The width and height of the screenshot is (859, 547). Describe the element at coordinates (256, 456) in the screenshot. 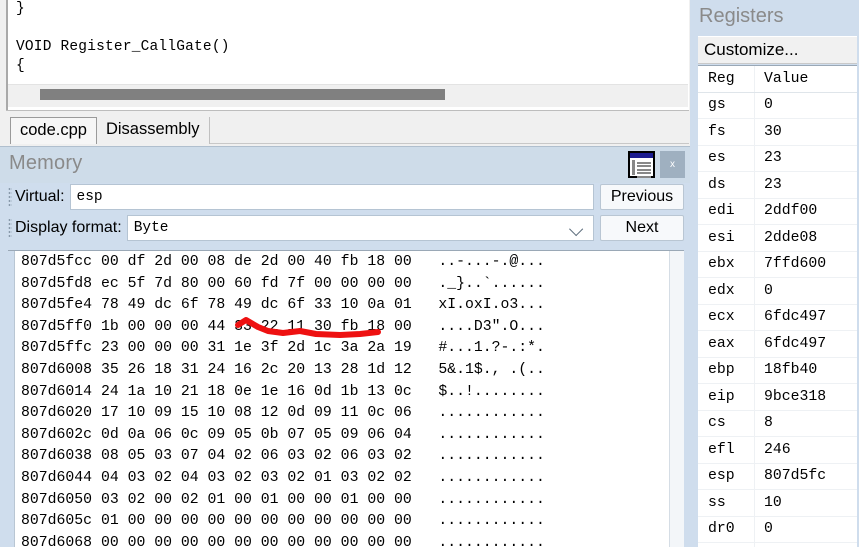

I see `memory-row-hex: 08 05 03 07 04 02 06 03 02 06 03 02` at that location.